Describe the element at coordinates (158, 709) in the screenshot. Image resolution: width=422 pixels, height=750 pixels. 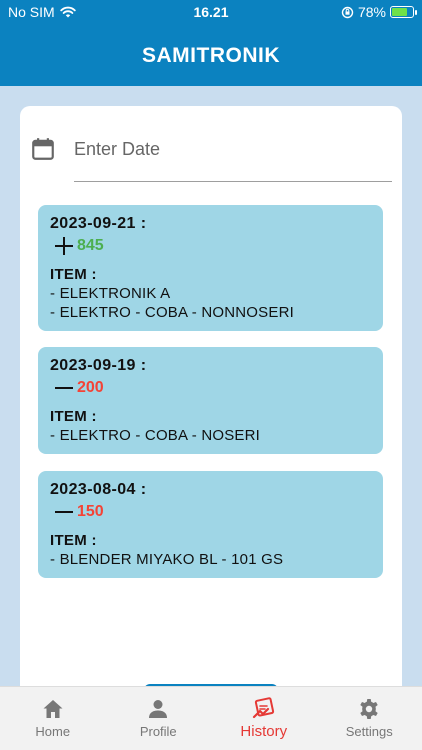
I see `person-icon` at that location.